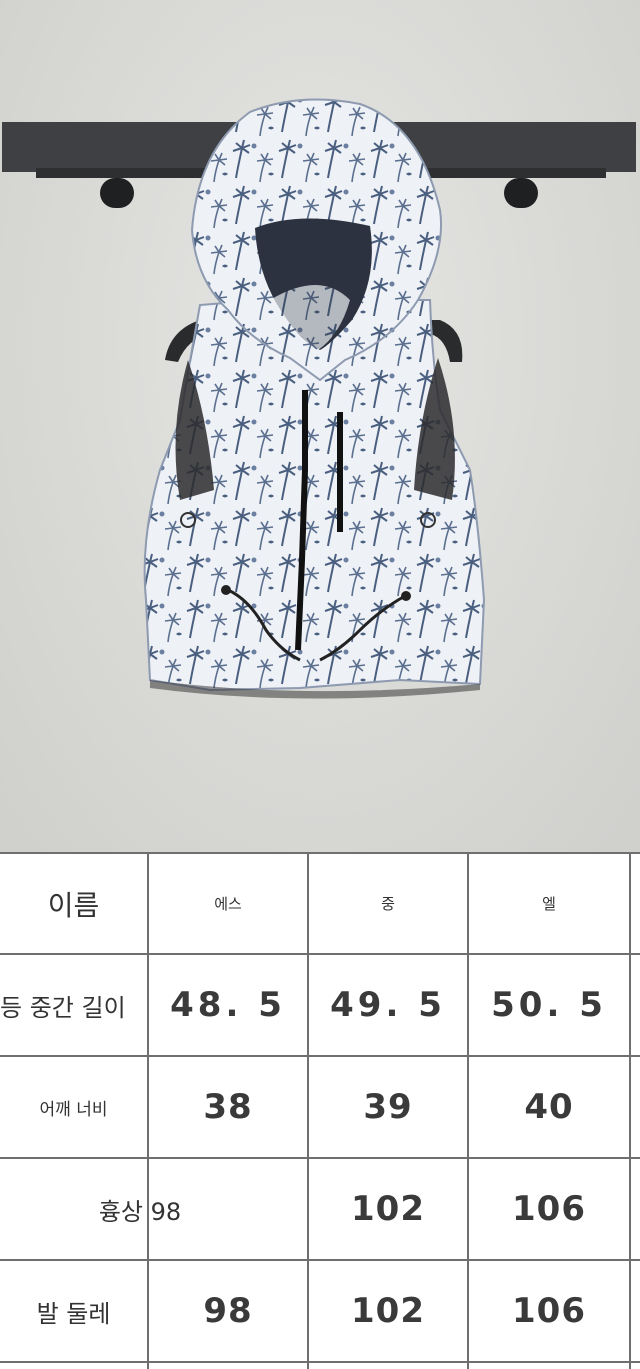 This screenshot has width=640, height=1369. Describe the element at coordinates (228, 1311) in the screenshot. I see `row-value: 98` at that location.